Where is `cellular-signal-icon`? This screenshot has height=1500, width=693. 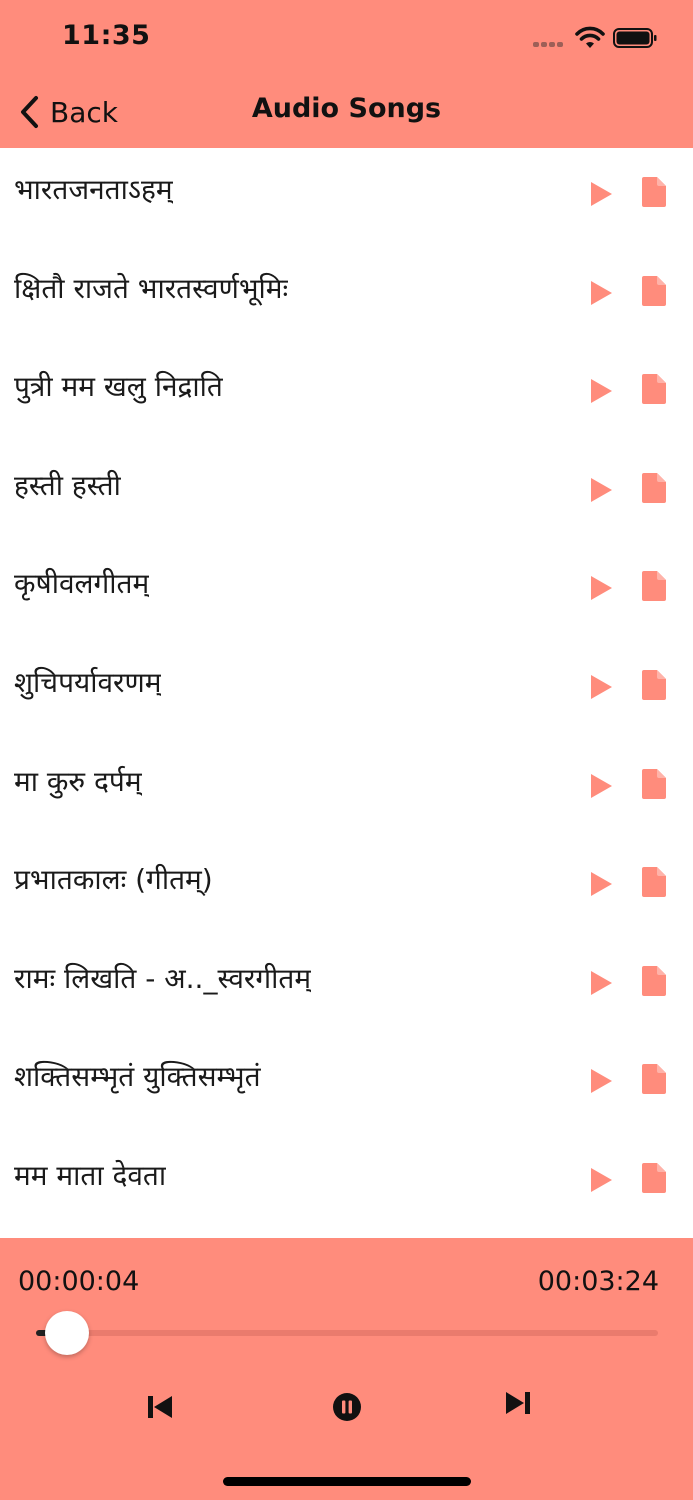
cellular-signal-icon is located at coordinates (550, 45).